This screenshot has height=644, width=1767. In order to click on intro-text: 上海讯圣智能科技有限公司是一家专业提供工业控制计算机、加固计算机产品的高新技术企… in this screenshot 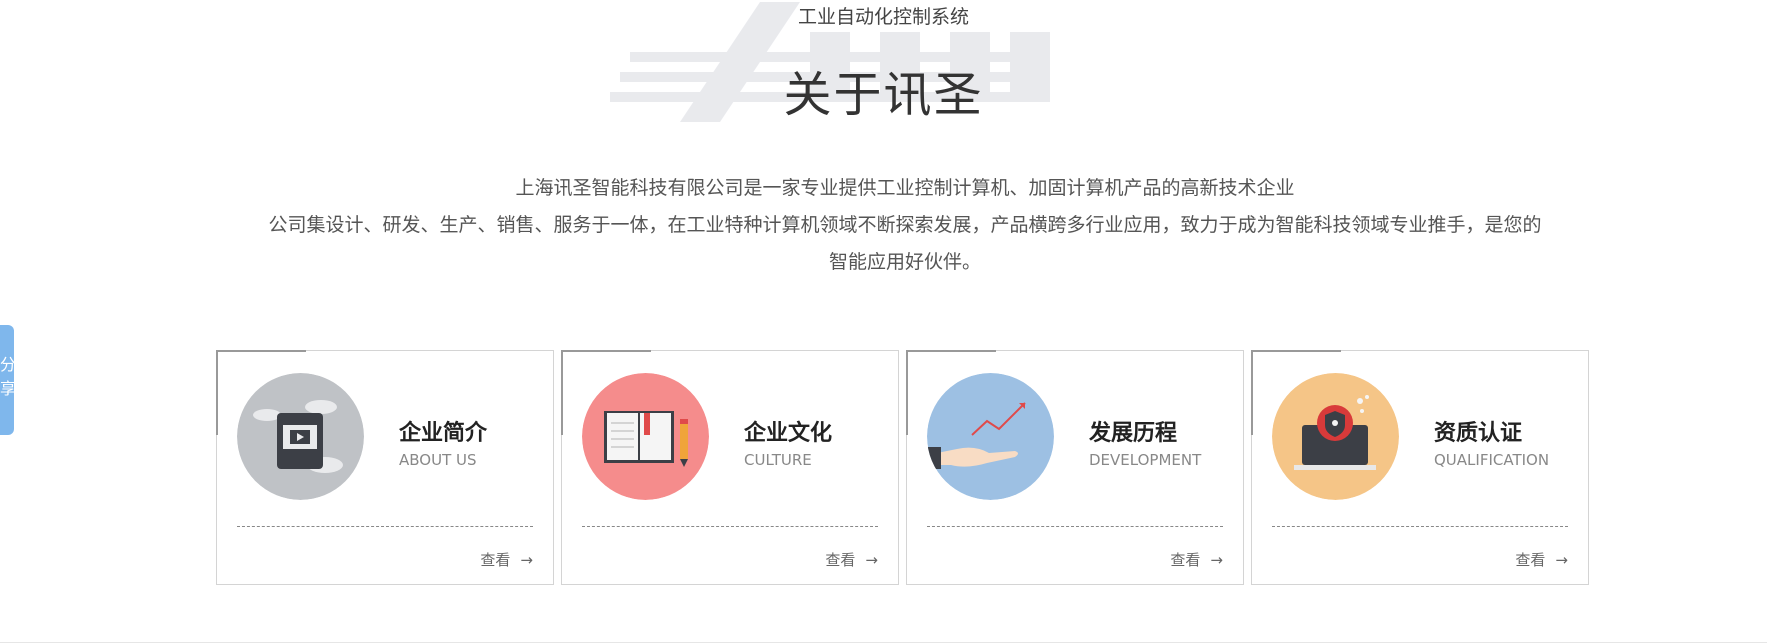, I will do `click(905, 225)`.